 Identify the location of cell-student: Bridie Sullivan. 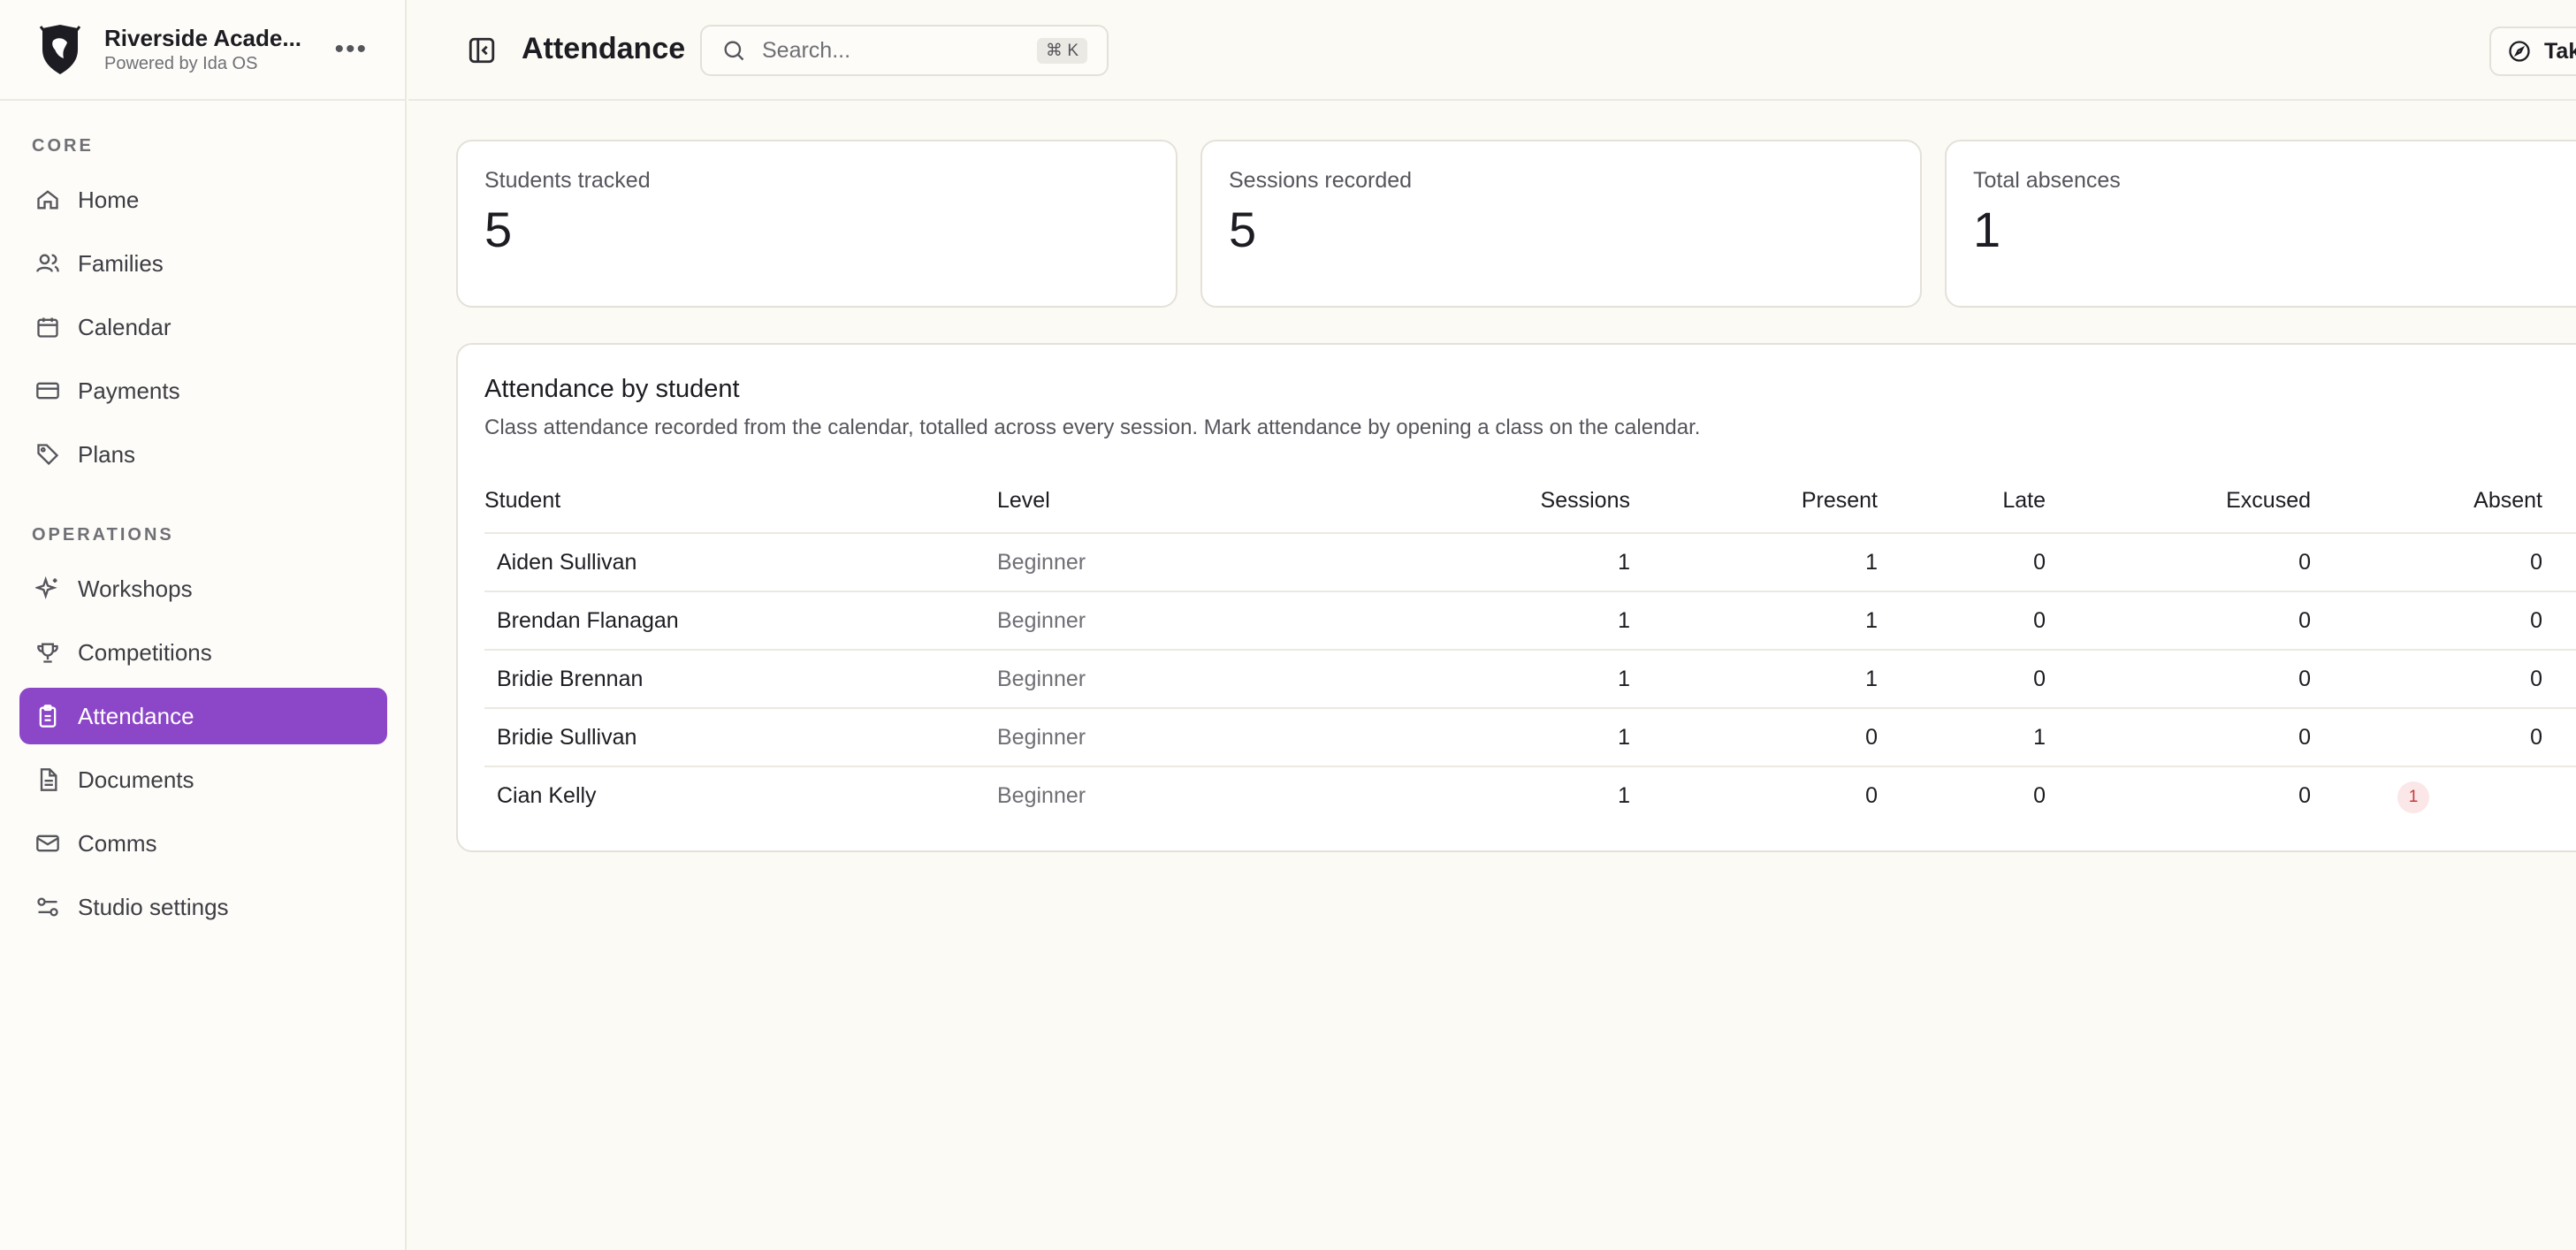
(566, 738).